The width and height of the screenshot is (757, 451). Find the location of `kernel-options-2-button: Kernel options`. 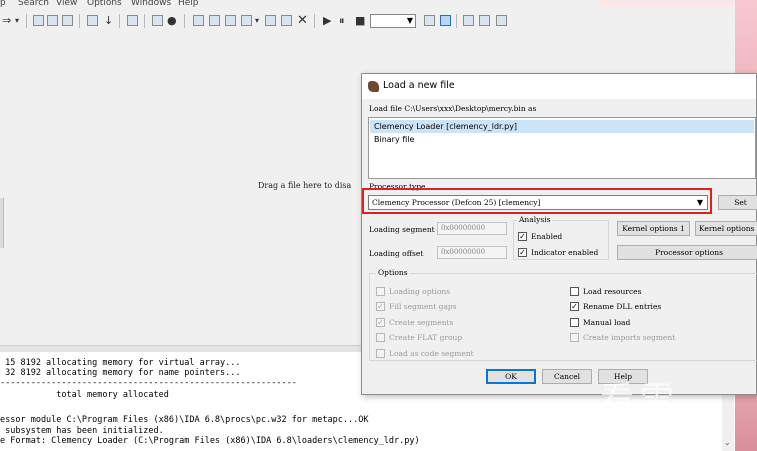

kernel-options-2-button: Kernel options is located at coordinates (726, 228).